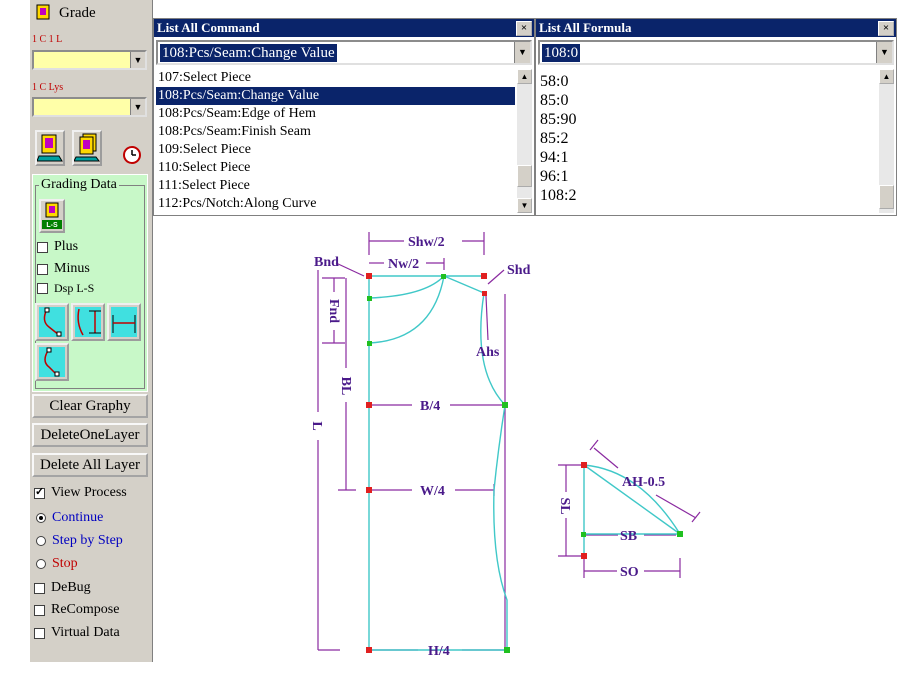  What do you see at coordinates (439, 651) in the screenshot?
I see `label-h4: H/4` at bounding box center [439, 651].